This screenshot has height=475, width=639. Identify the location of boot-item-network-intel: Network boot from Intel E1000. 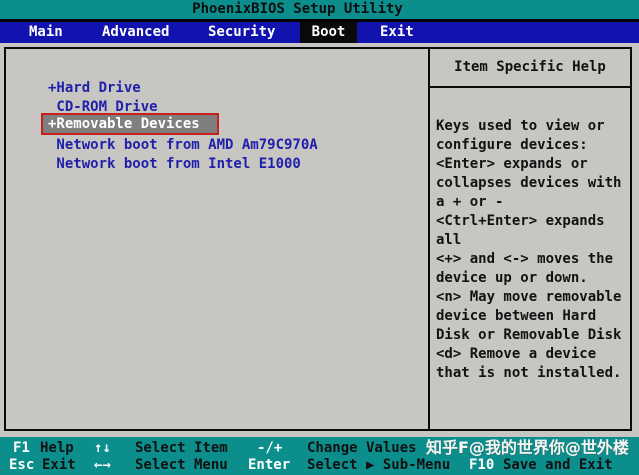
(174, 164).